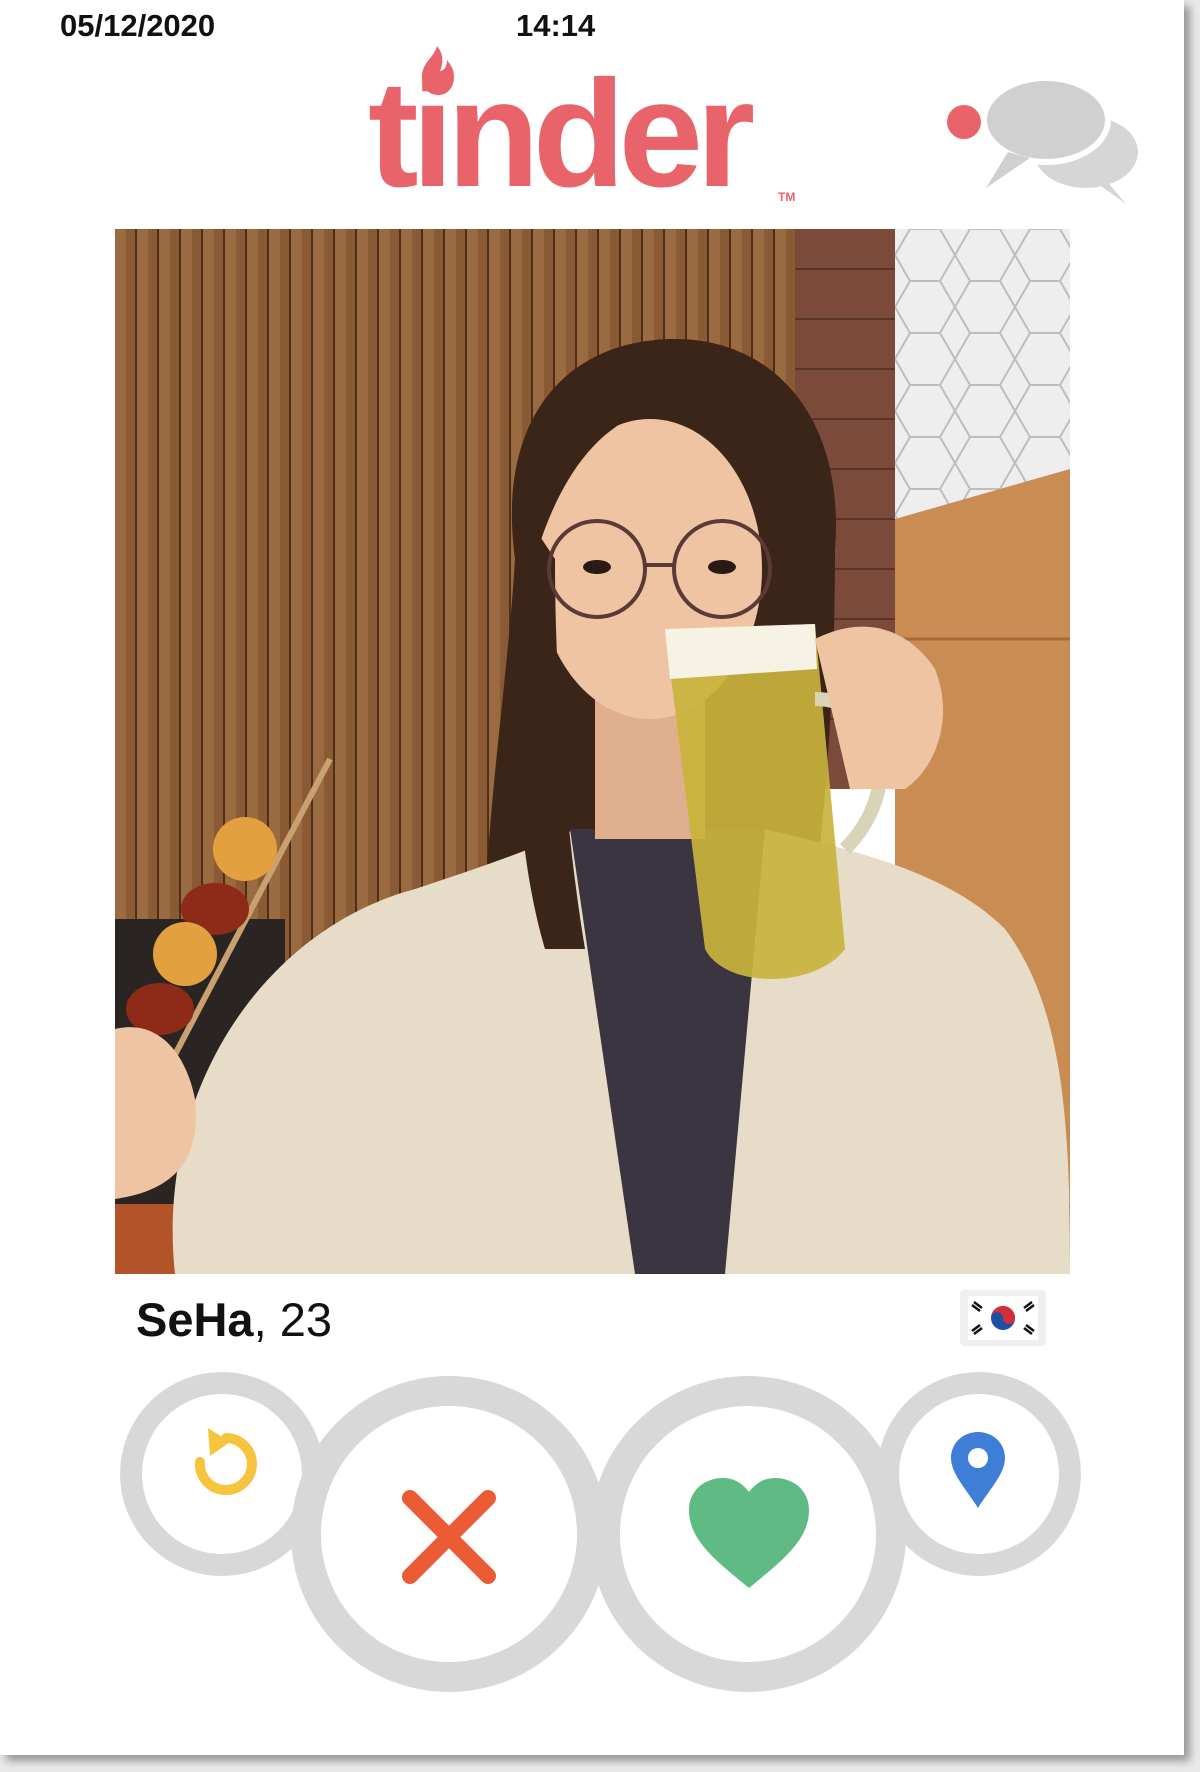  I want to click on profile-name-age: SeHa, 23, so click(234, 1319).